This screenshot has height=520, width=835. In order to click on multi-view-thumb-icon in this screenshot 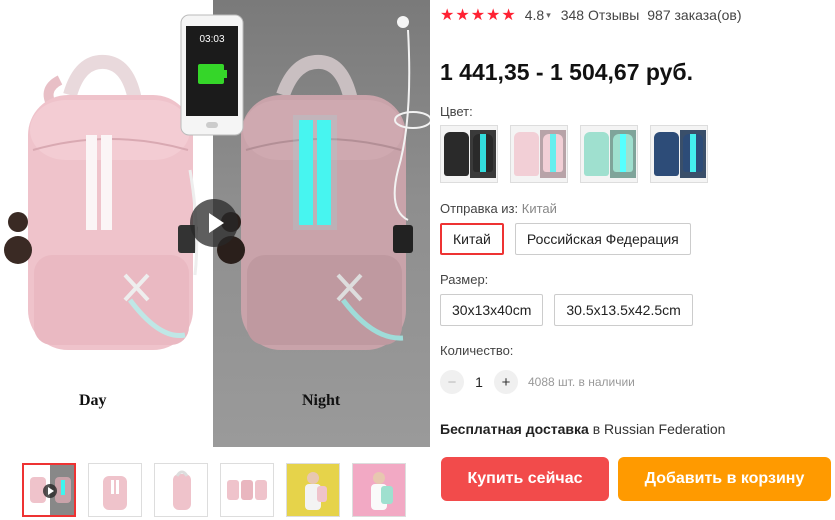, I will do `click(247, 490)`.